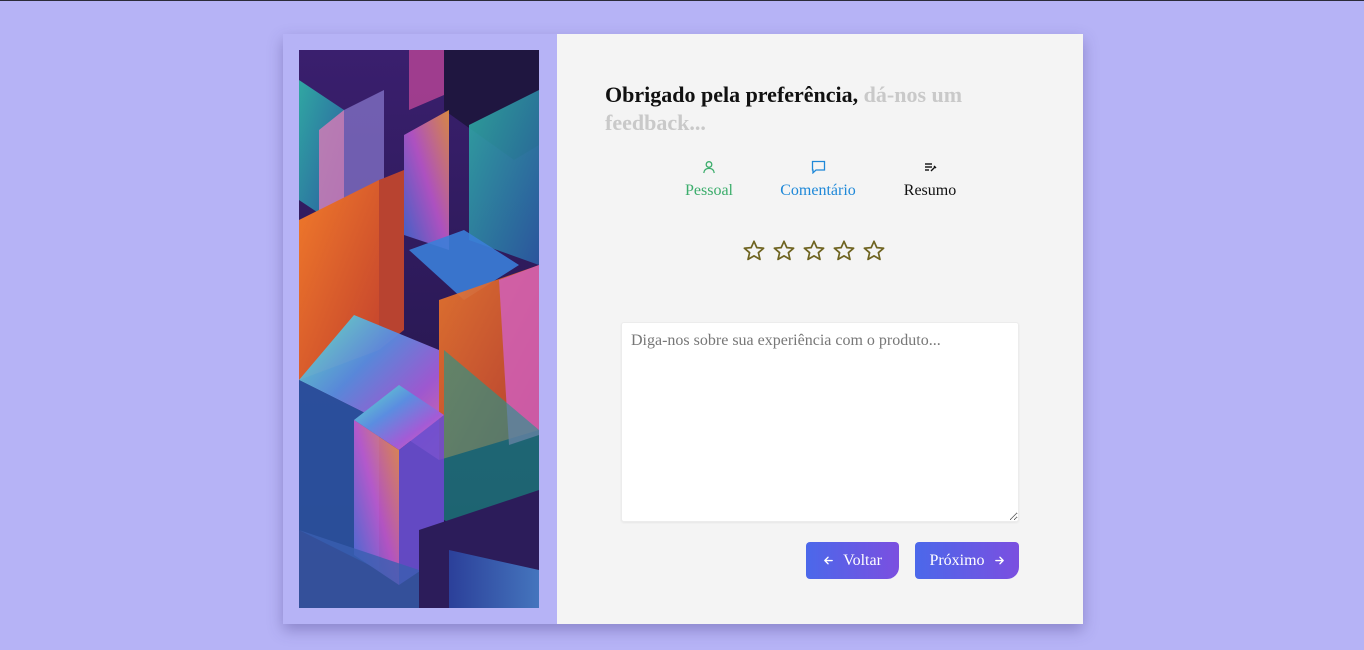 The image size is (1364, 650). I want to click on step-pessoal: Pessoal, so click(709, 180).